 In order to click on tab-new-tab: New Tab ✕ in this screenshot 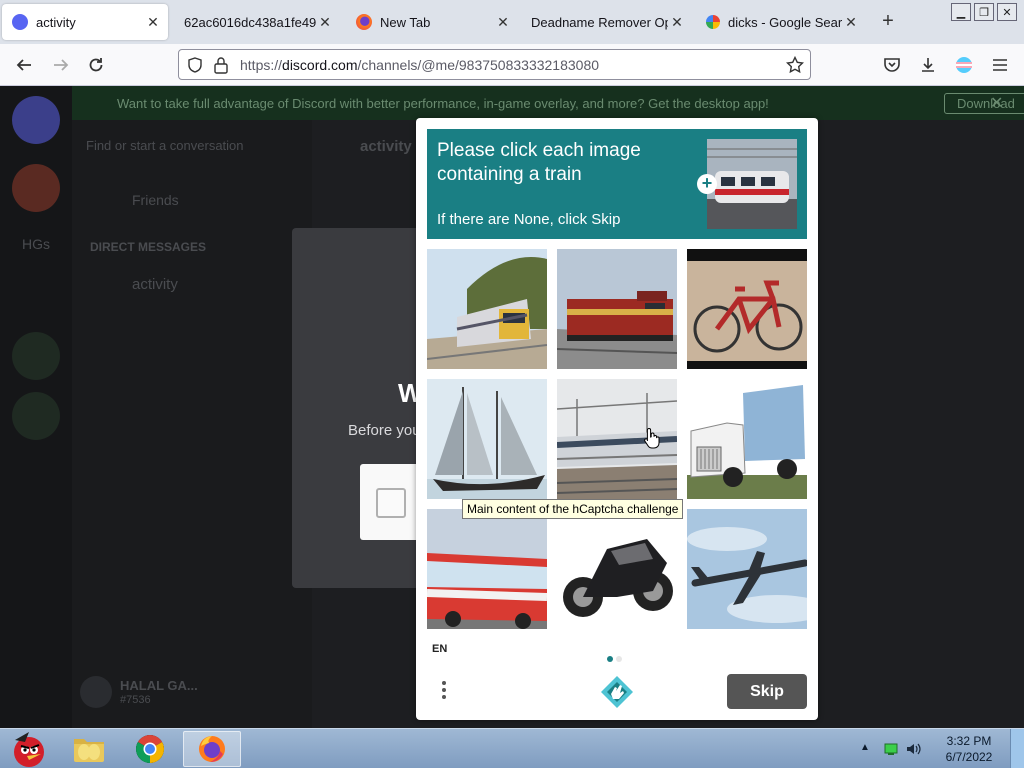, I will do `click(432, 22)`.